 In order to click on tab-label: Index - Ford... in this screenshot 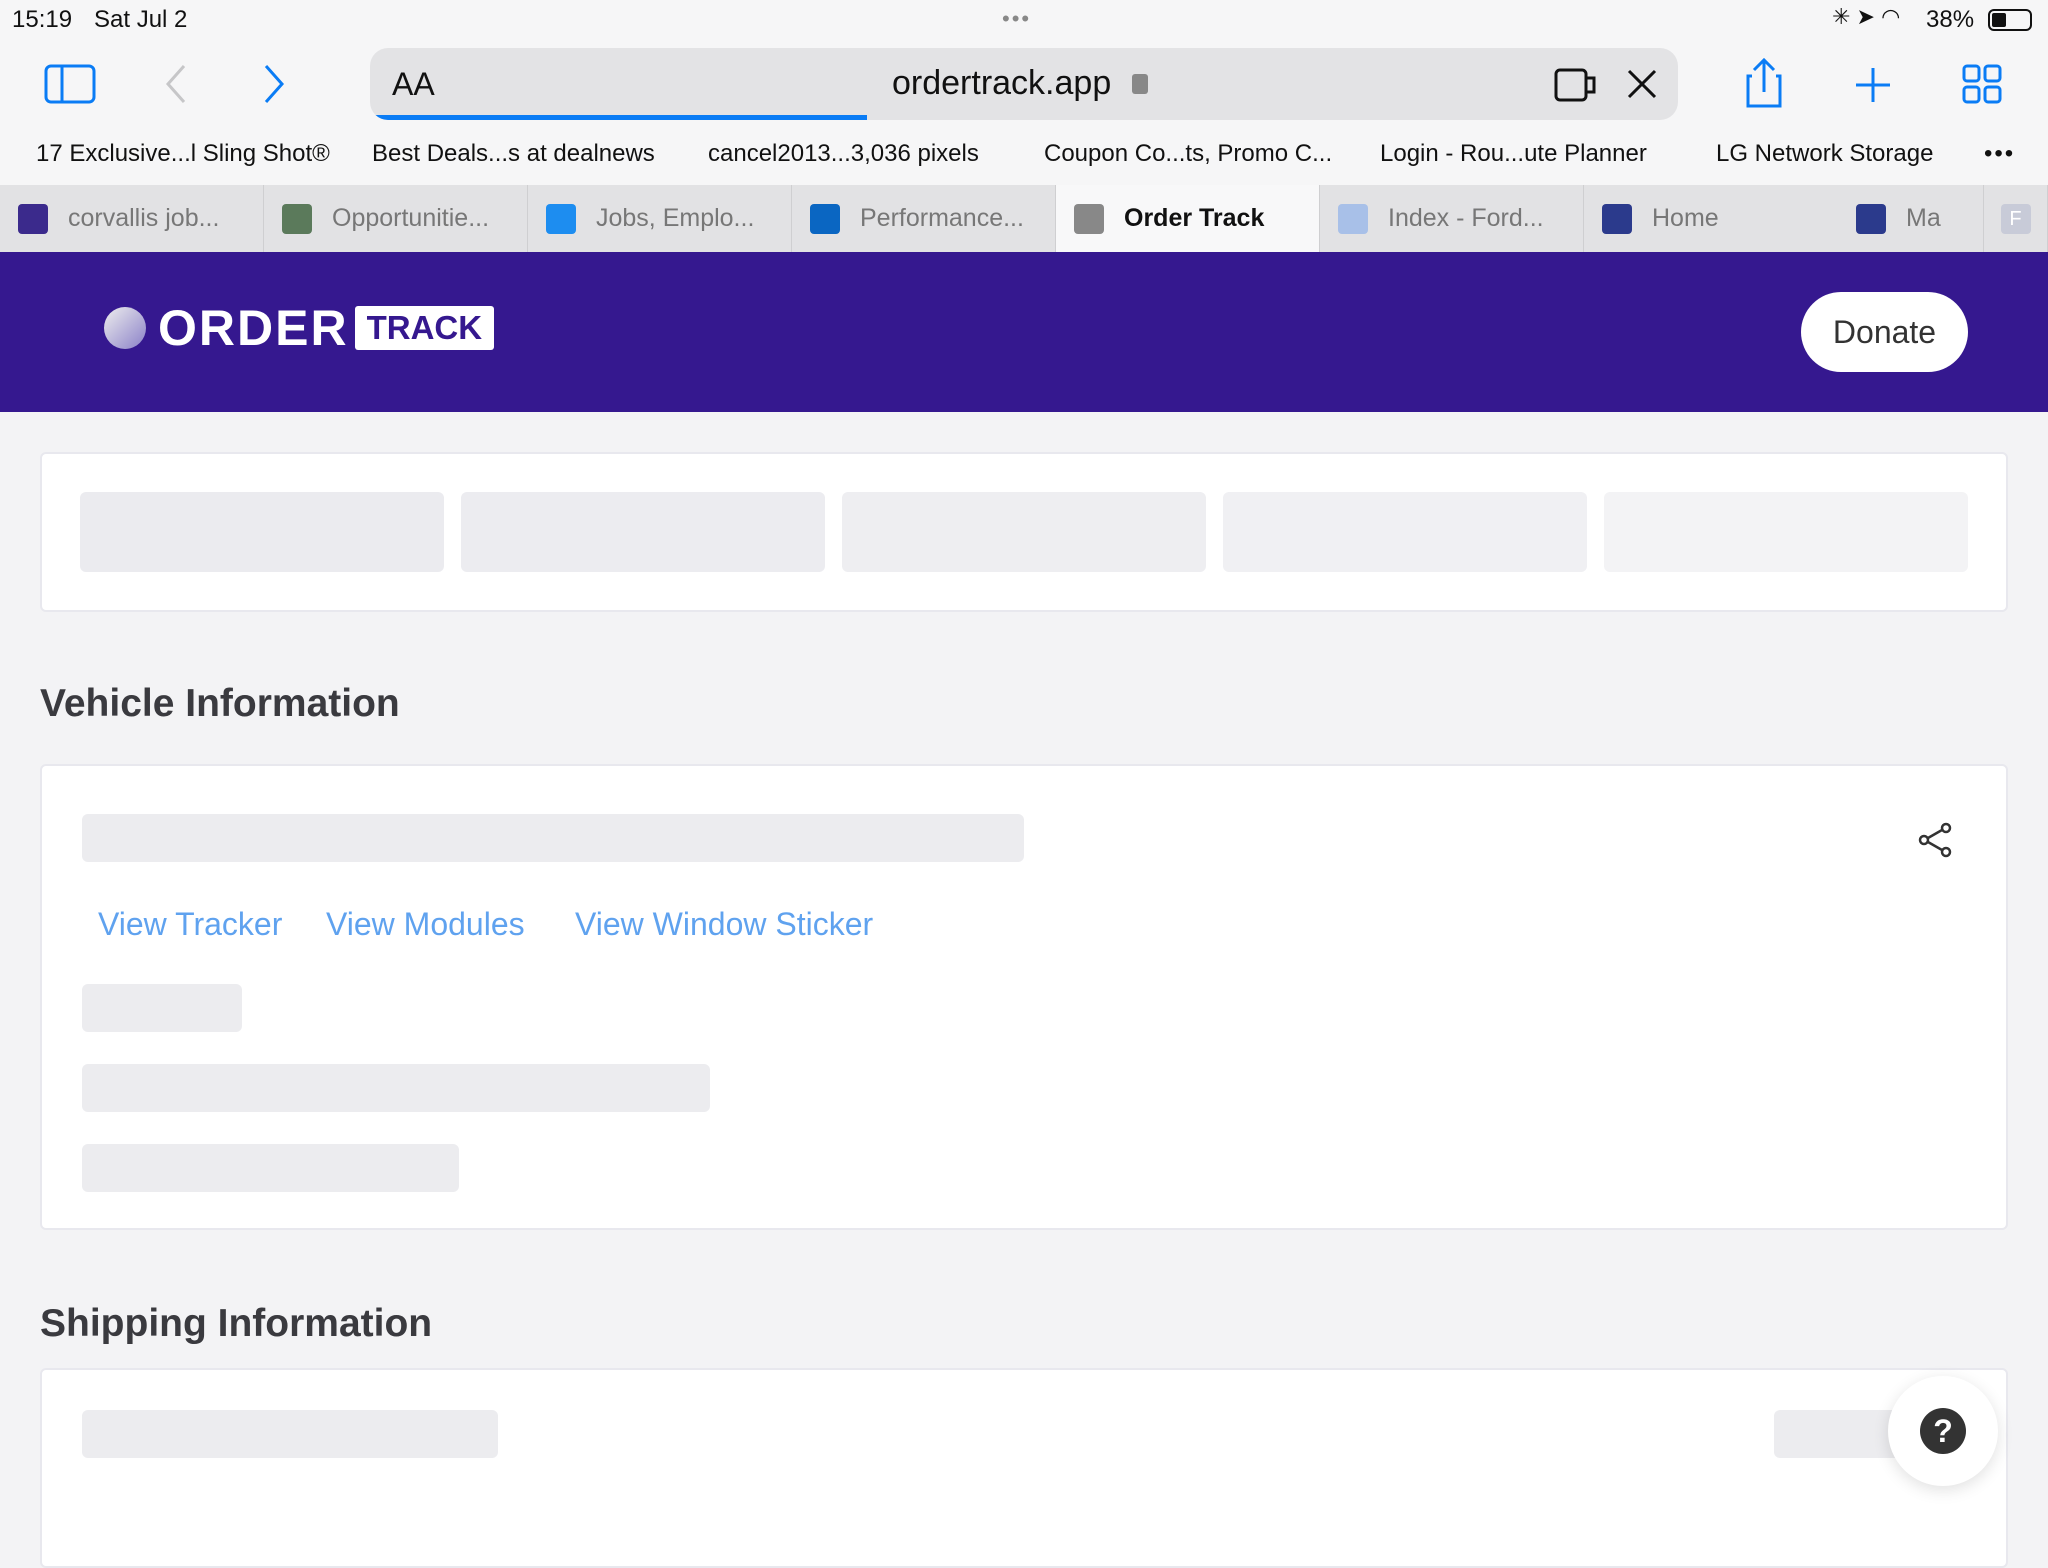, I will do `click(1466, 218)`.